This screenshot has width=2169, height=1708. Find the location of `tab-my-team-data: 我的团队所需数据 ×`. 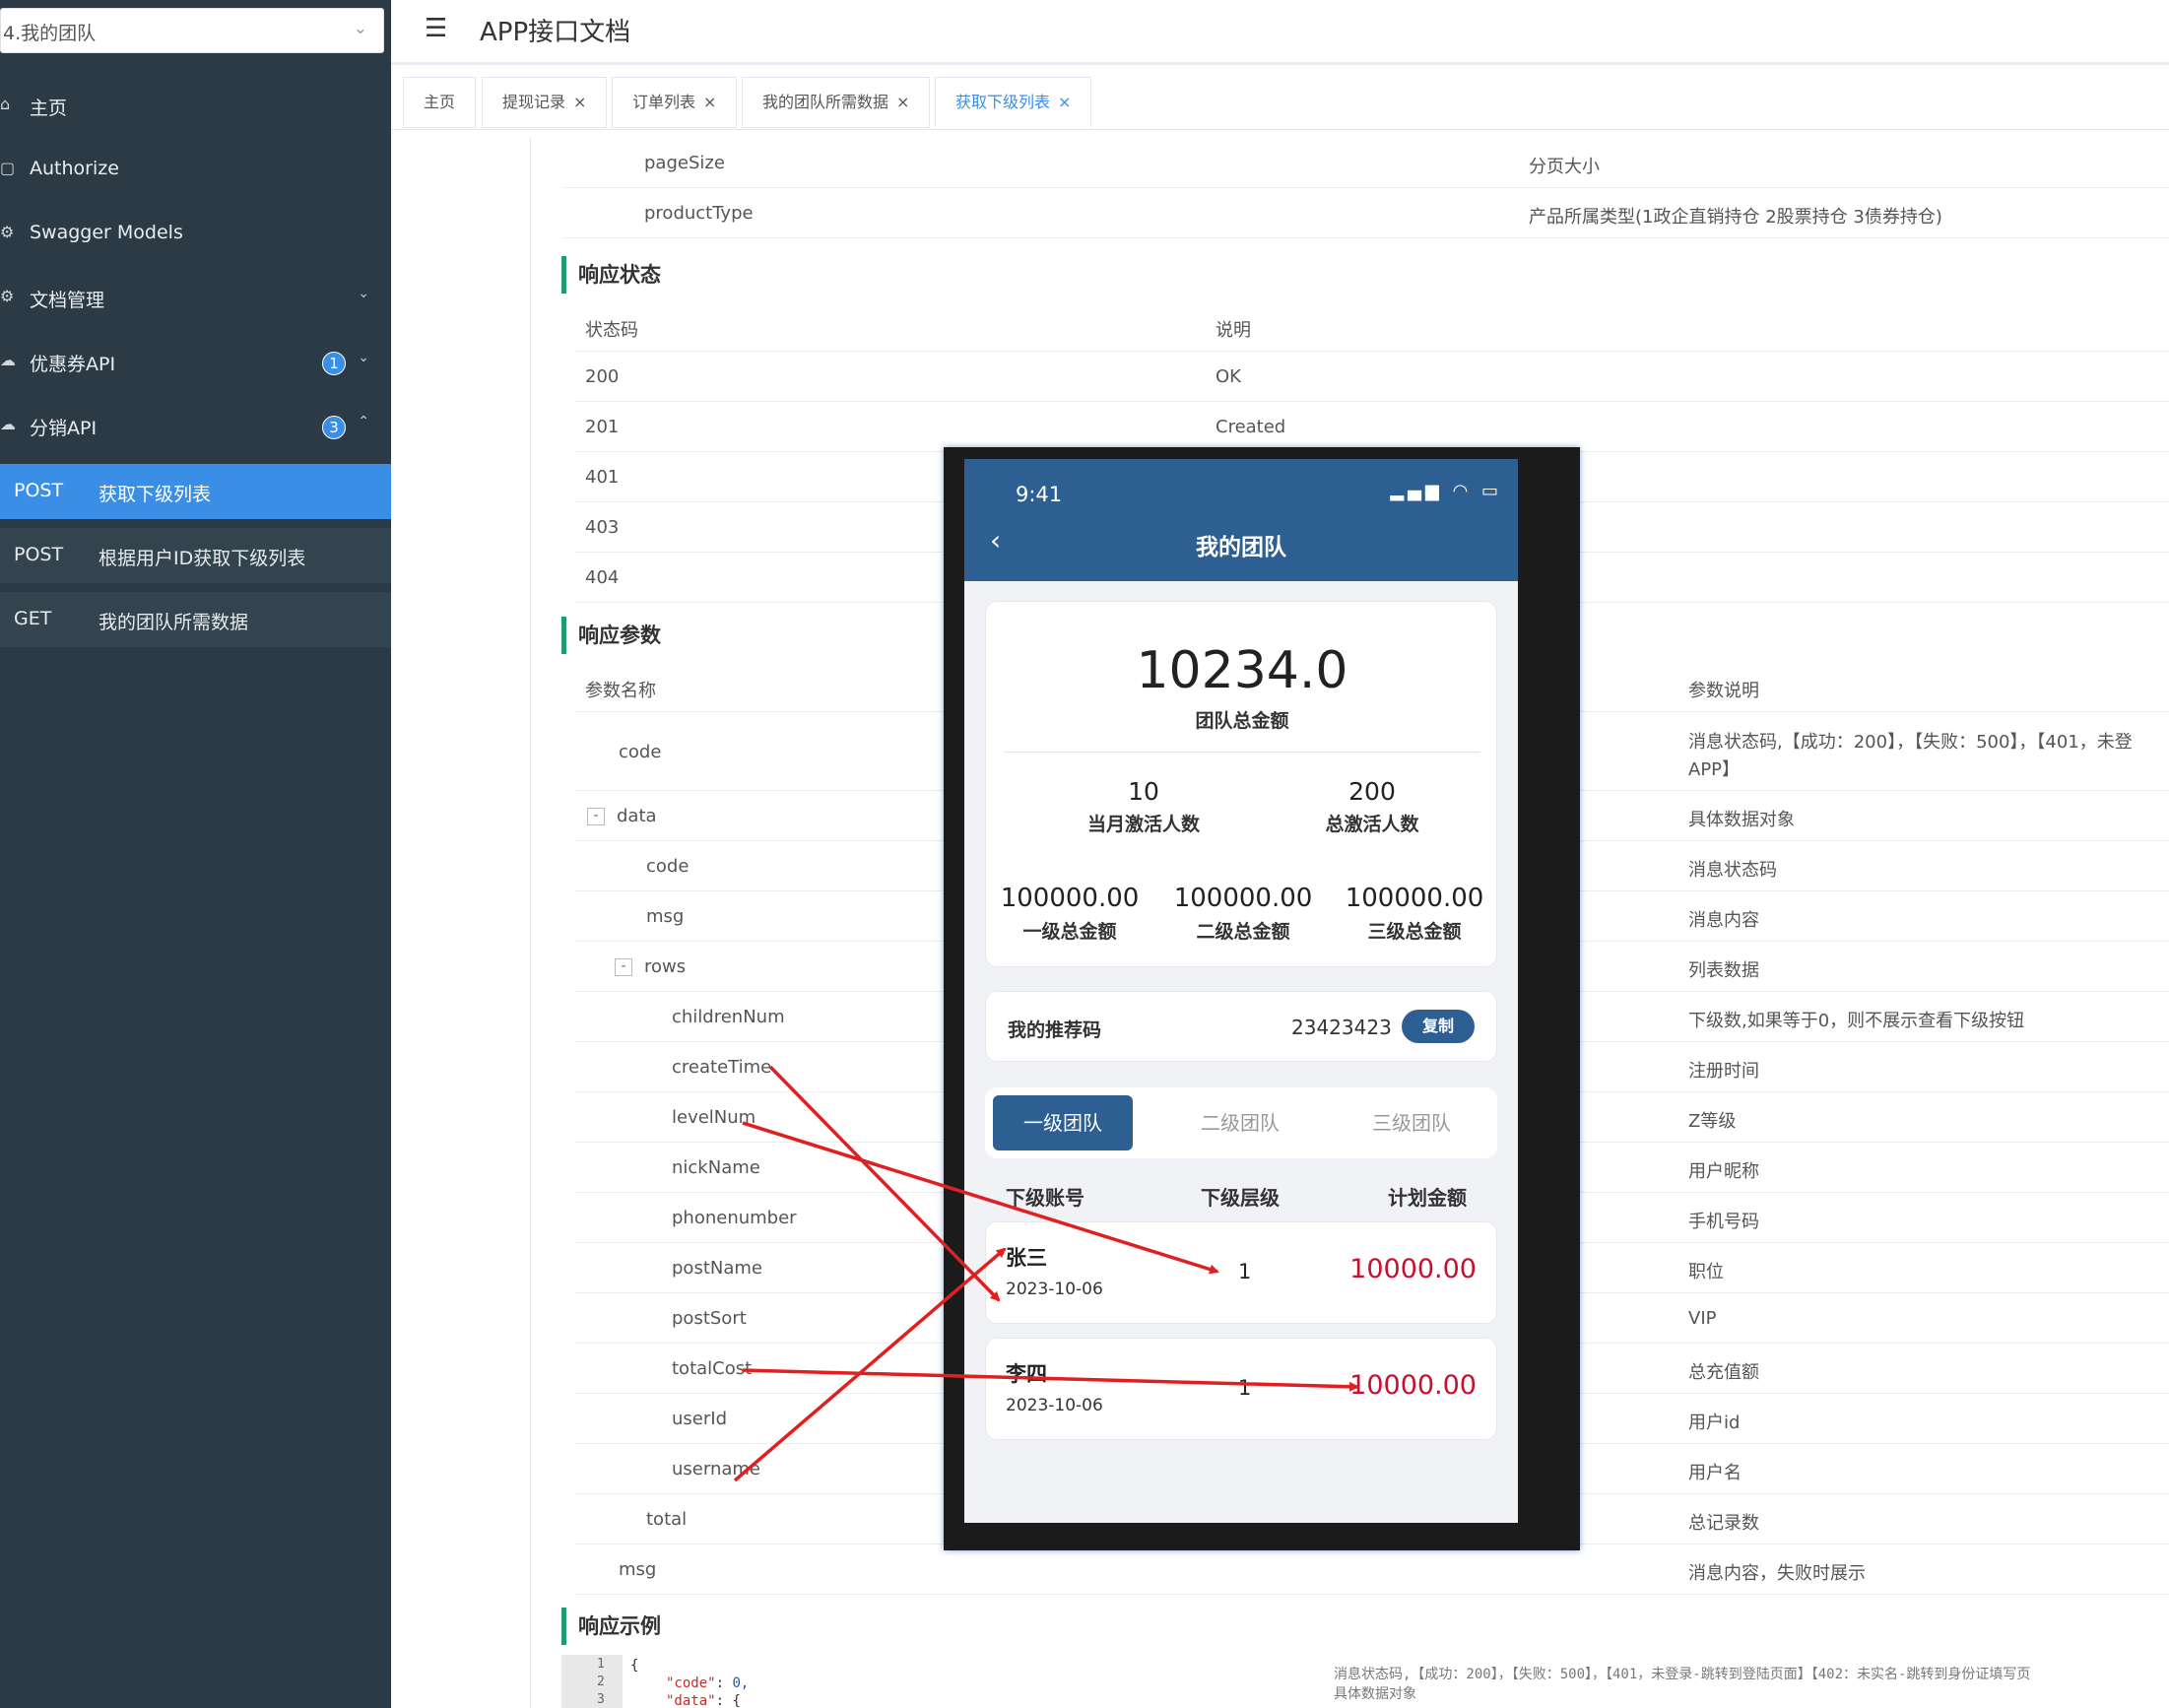

tab-my-team-data: 我的团队所需数据 × is located at coordinates (836, 102).